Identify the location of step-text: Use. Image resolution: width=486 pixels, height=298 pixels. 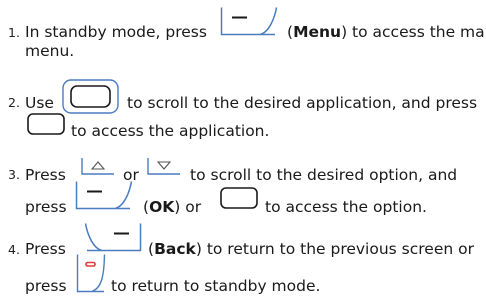
(39, 103).